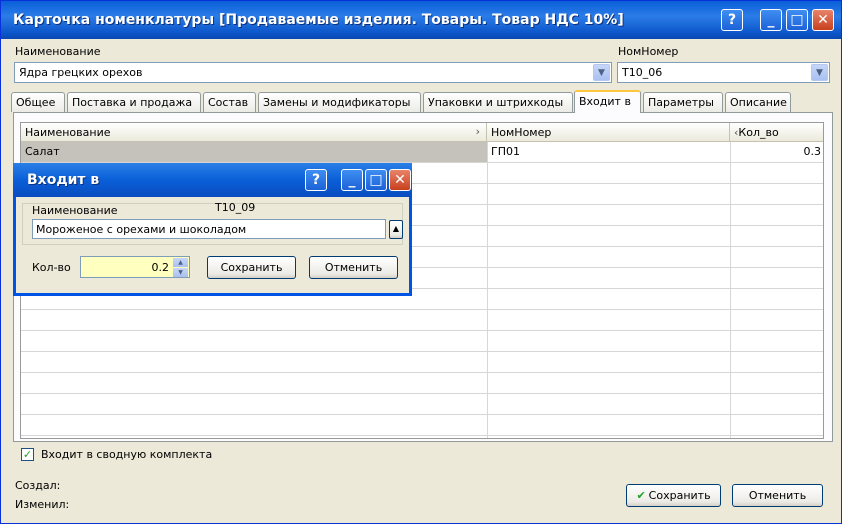 This screenshot has width=842, height=524. Describe the element at coordinates (732, 20) in the screenshot. I see `help-button: ?` at that location.